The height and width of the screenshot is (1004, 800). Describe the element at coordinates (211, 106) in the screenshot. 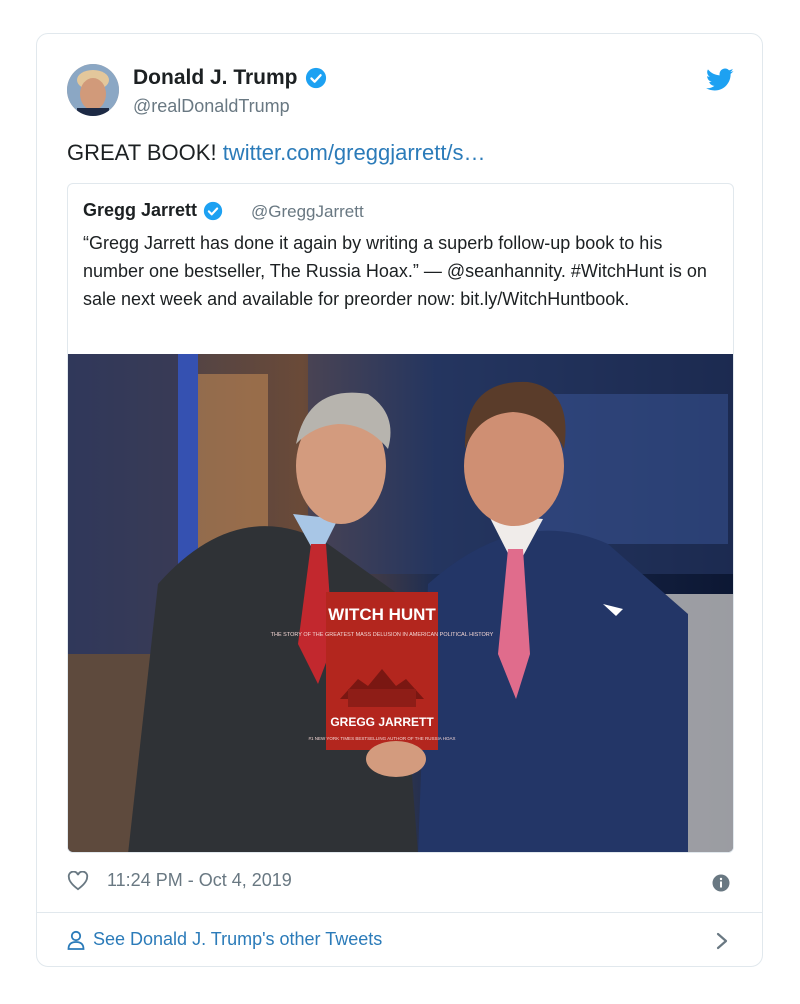

I see `author-handle: @realDonaldTrump` at that location.